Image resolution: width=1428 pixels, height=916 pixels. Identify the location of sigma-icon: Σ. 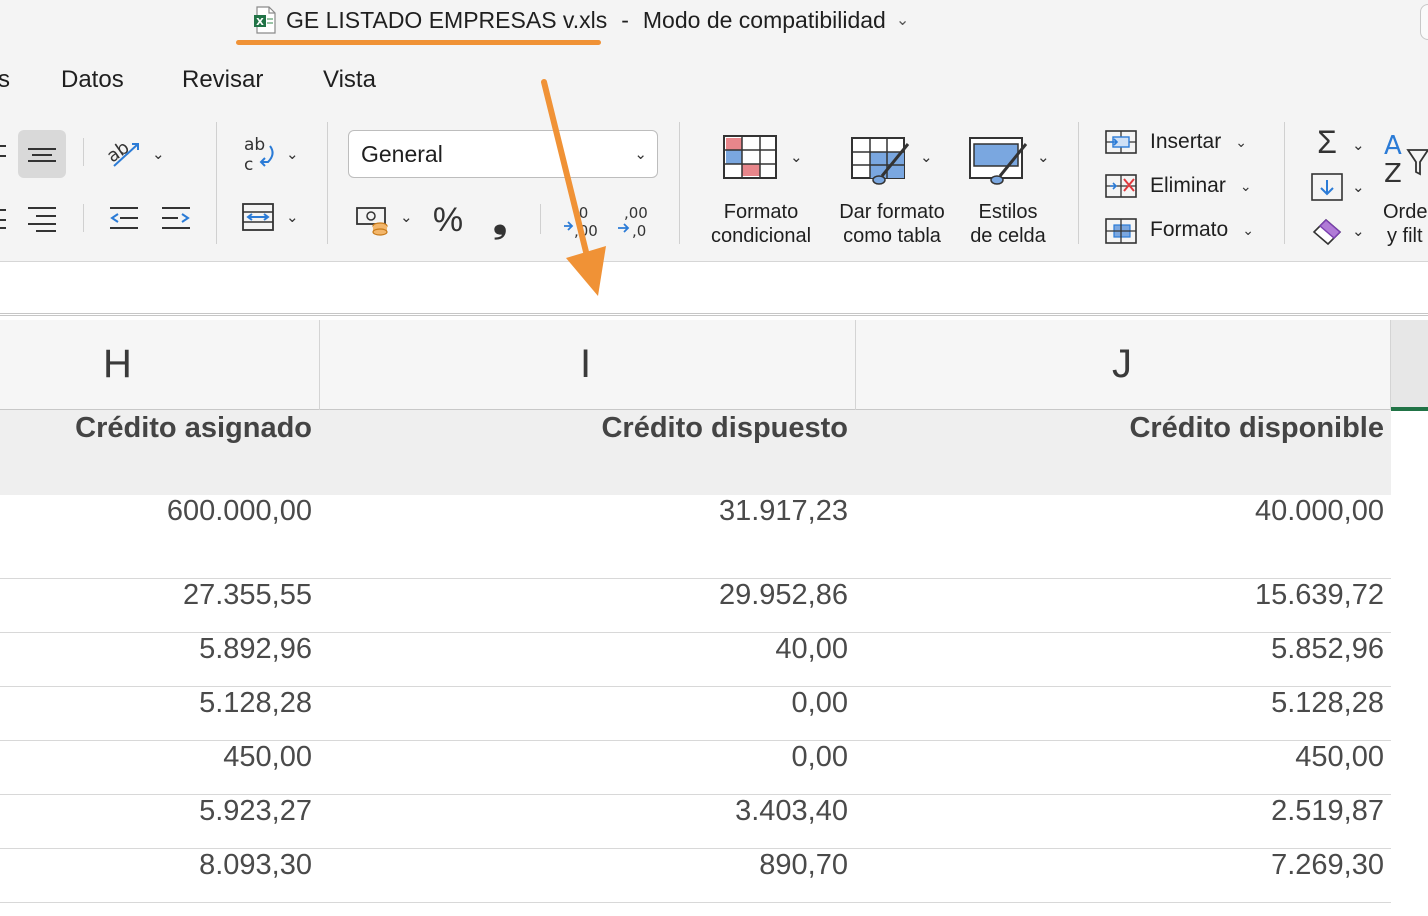
(1327, 141).